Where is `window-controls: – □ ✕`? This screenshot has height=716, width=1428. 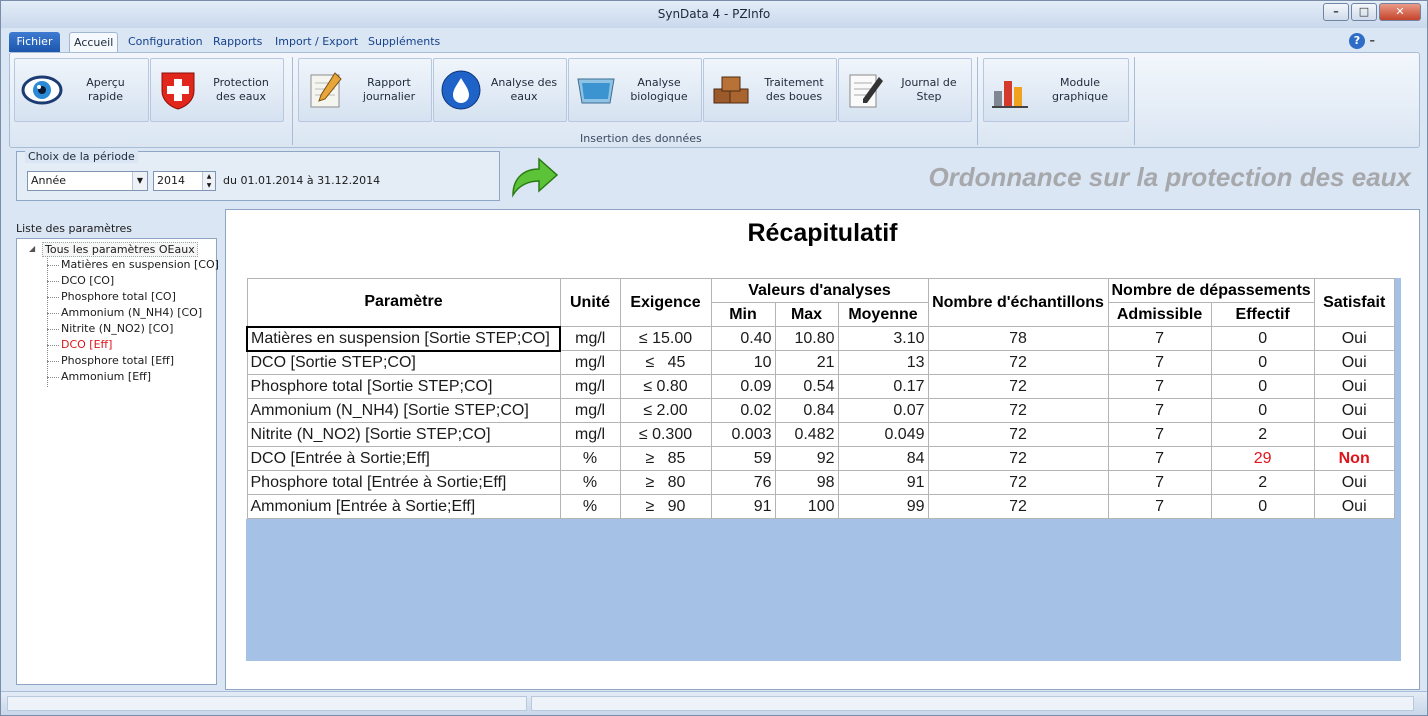
window-controls: – □ ✕ is located at coordinates (1371, 12).